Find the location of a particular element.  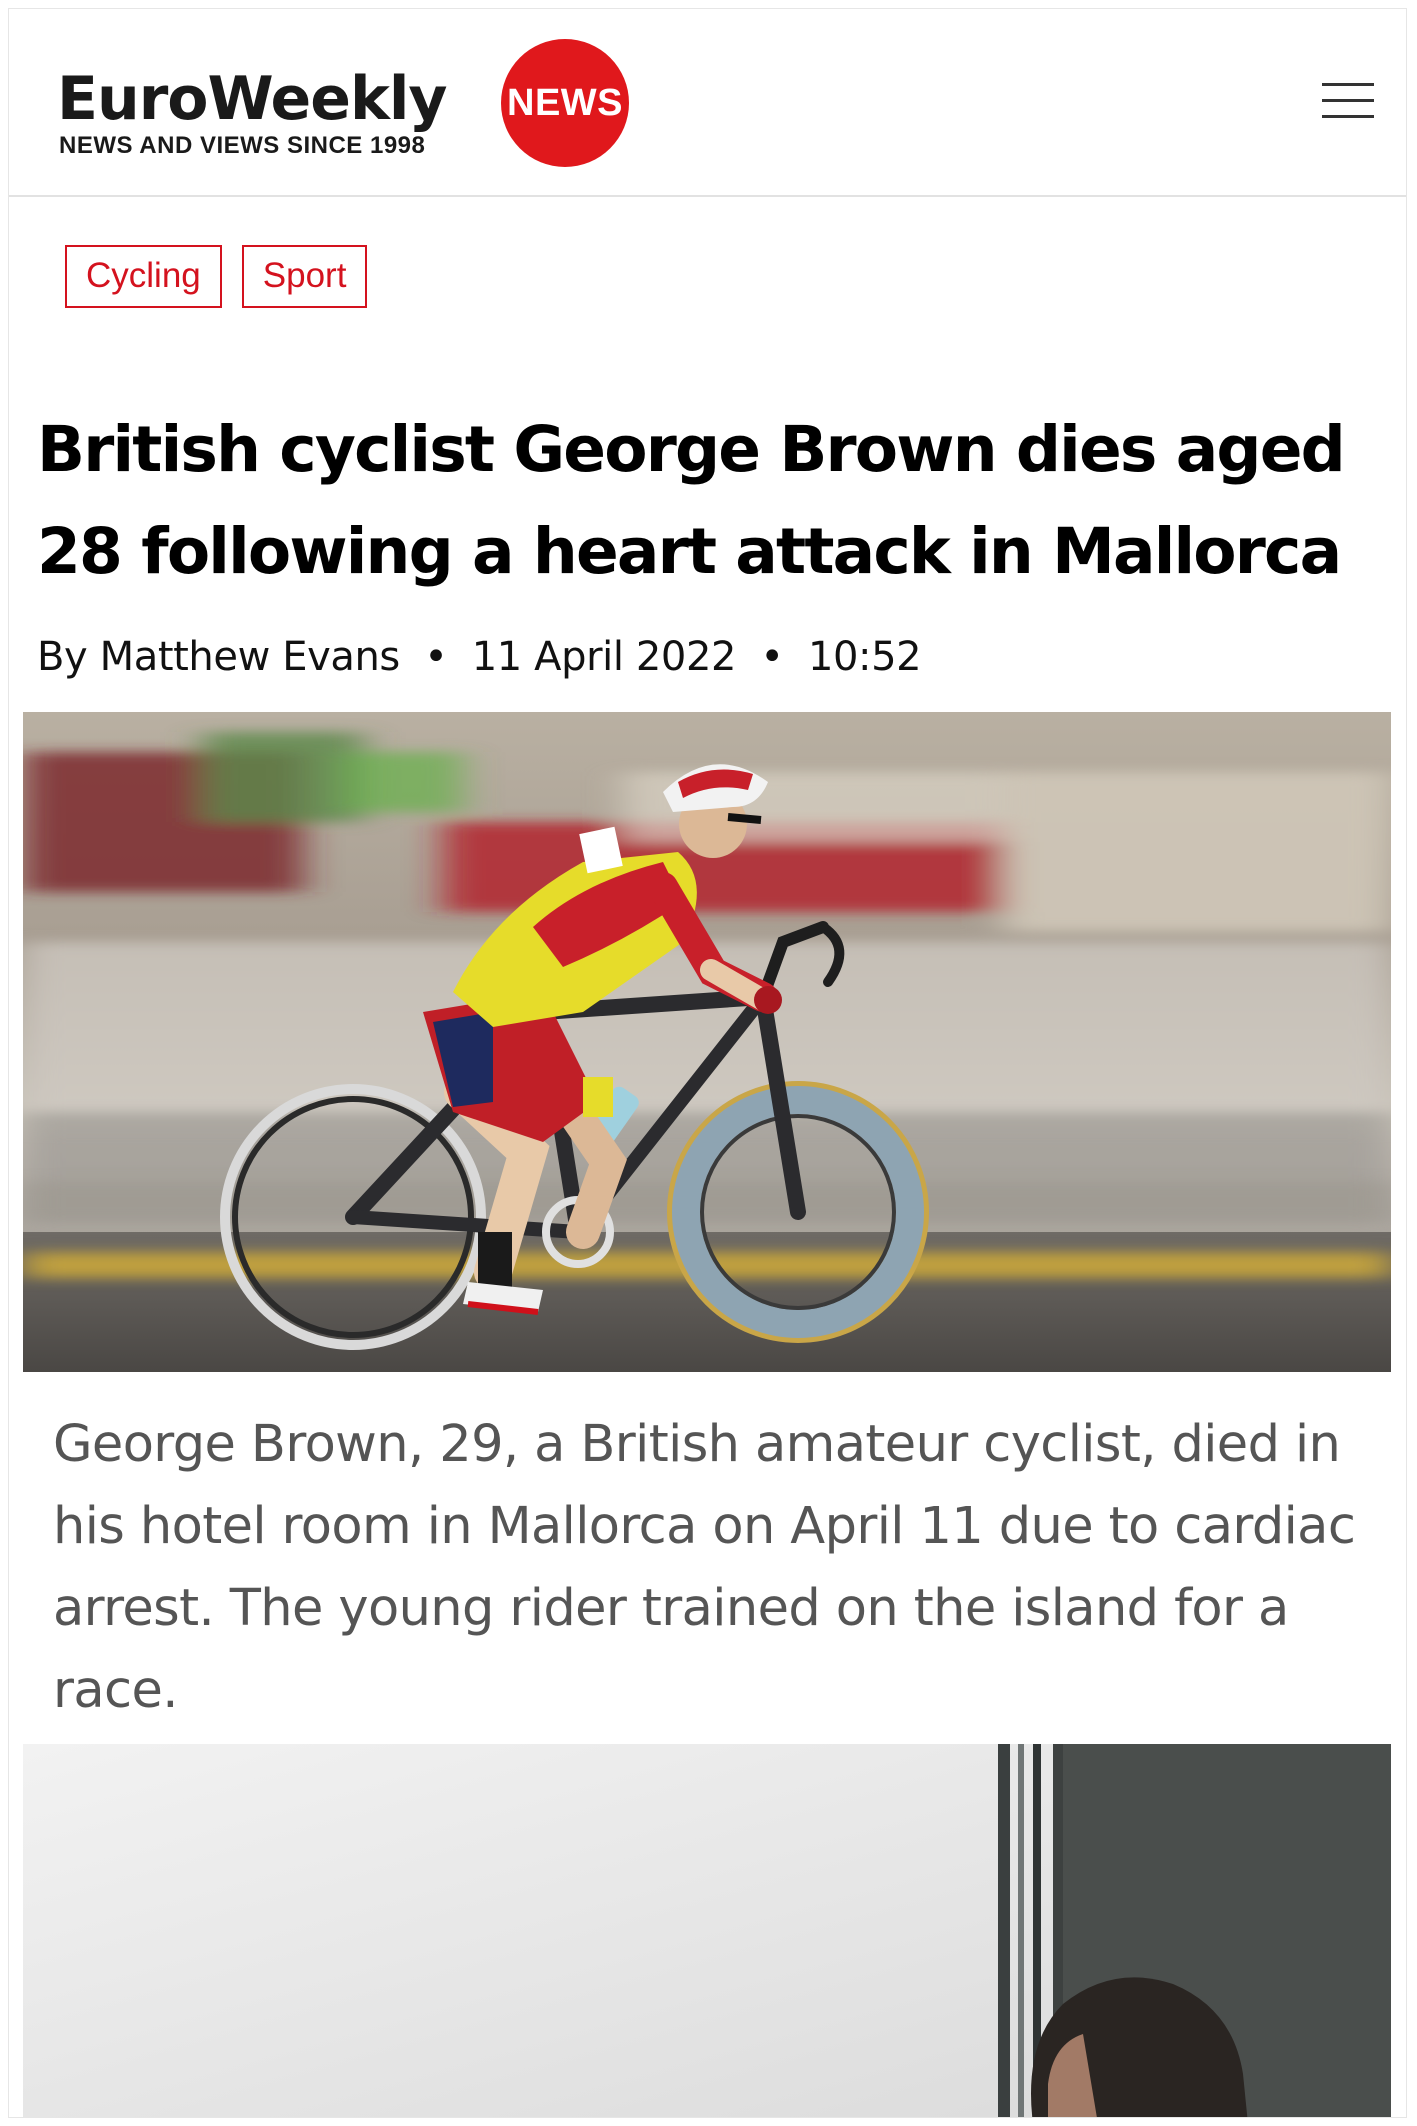

tag-cycling: Cycling is located at coordinates (143, 276).